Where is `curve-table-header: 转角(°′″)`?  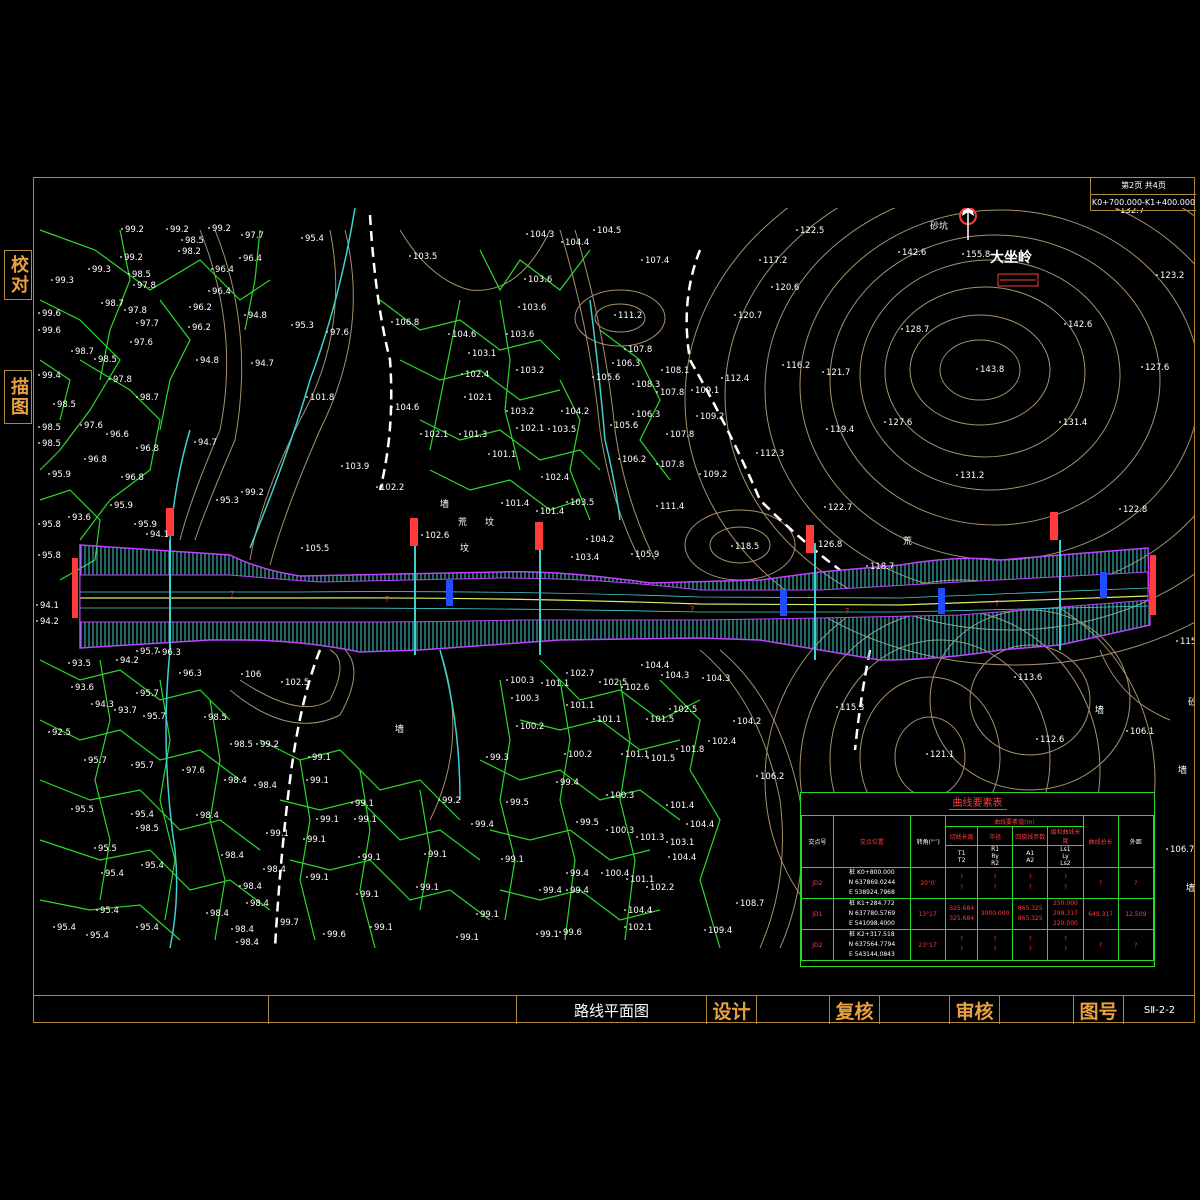 curve-table-header: 转角(°′″) is located at coordinates (928, 841).